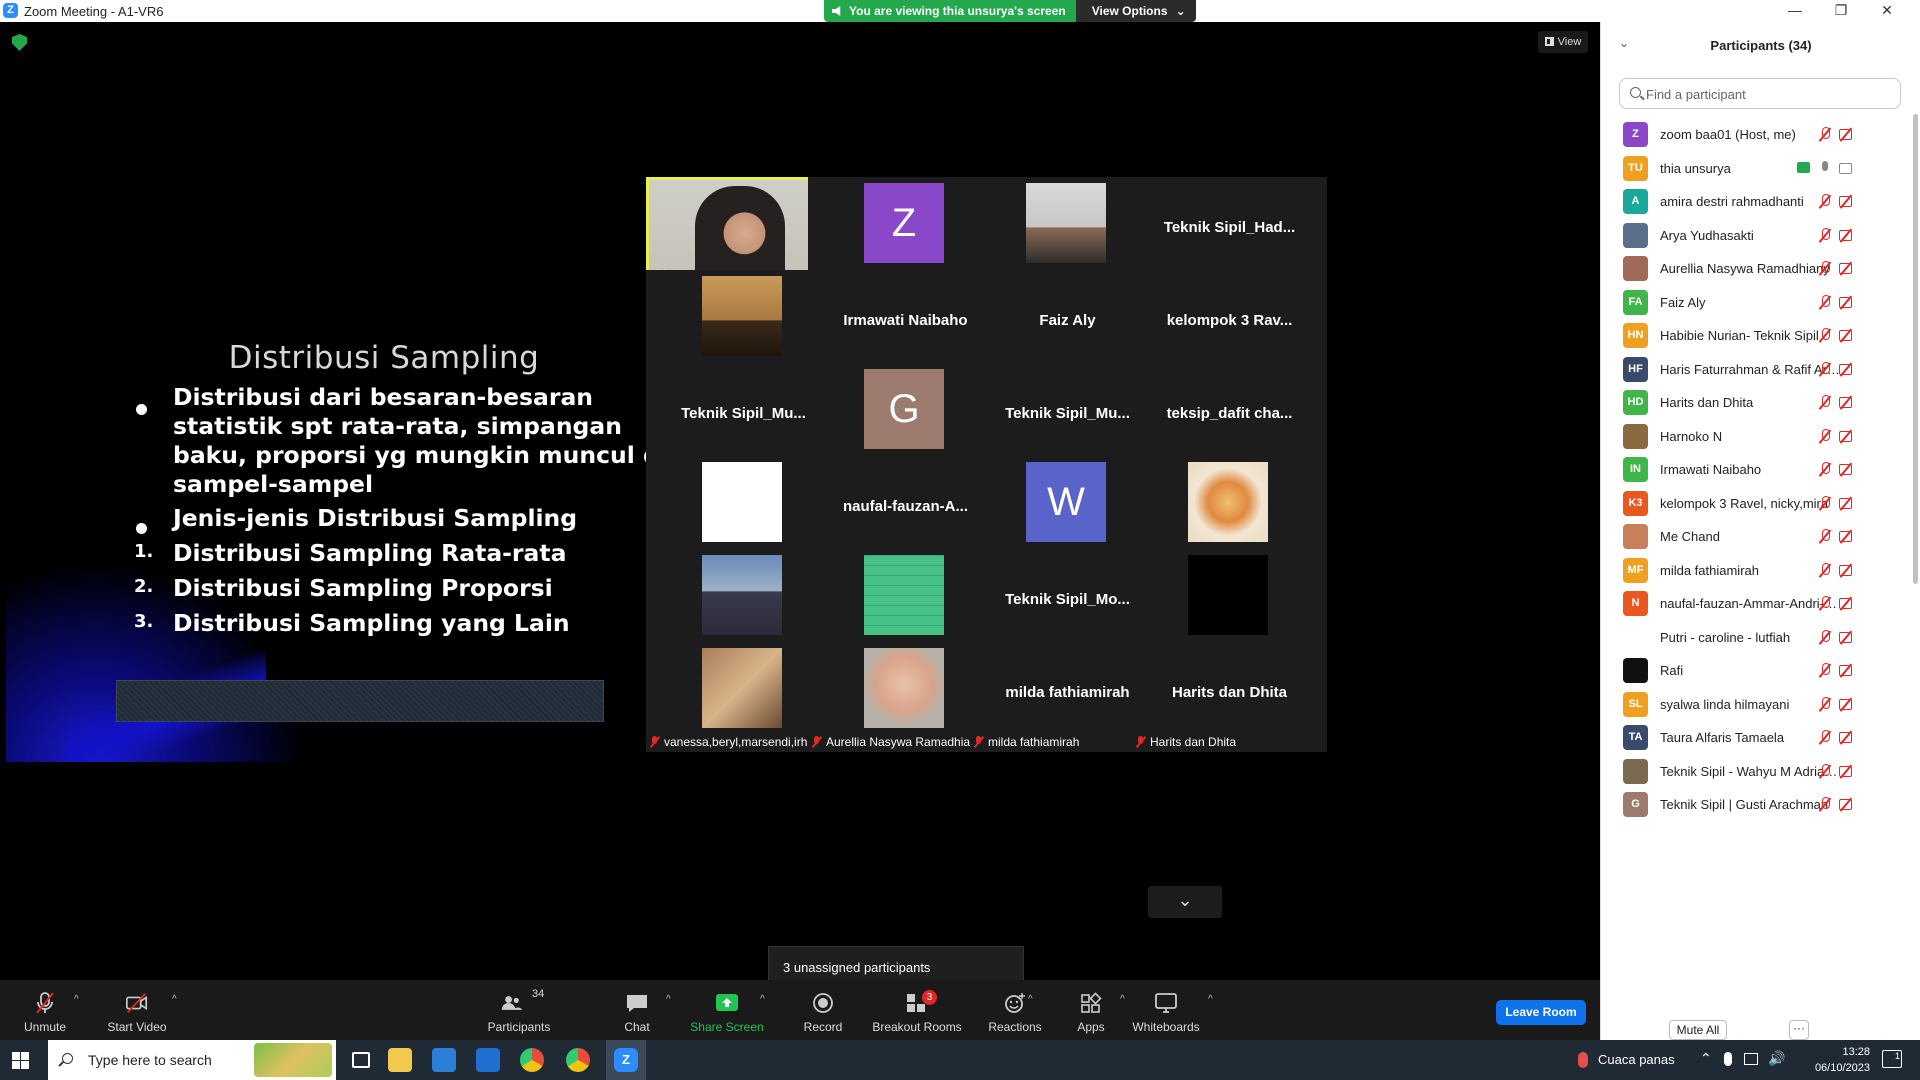 The height and width of the screenshot is (1080, 1920). Describe the element at coordinates (397, 426) in the screenshot. I see `slide-bullet1-line: statistik spt rata-rata, simpangan` at that location.